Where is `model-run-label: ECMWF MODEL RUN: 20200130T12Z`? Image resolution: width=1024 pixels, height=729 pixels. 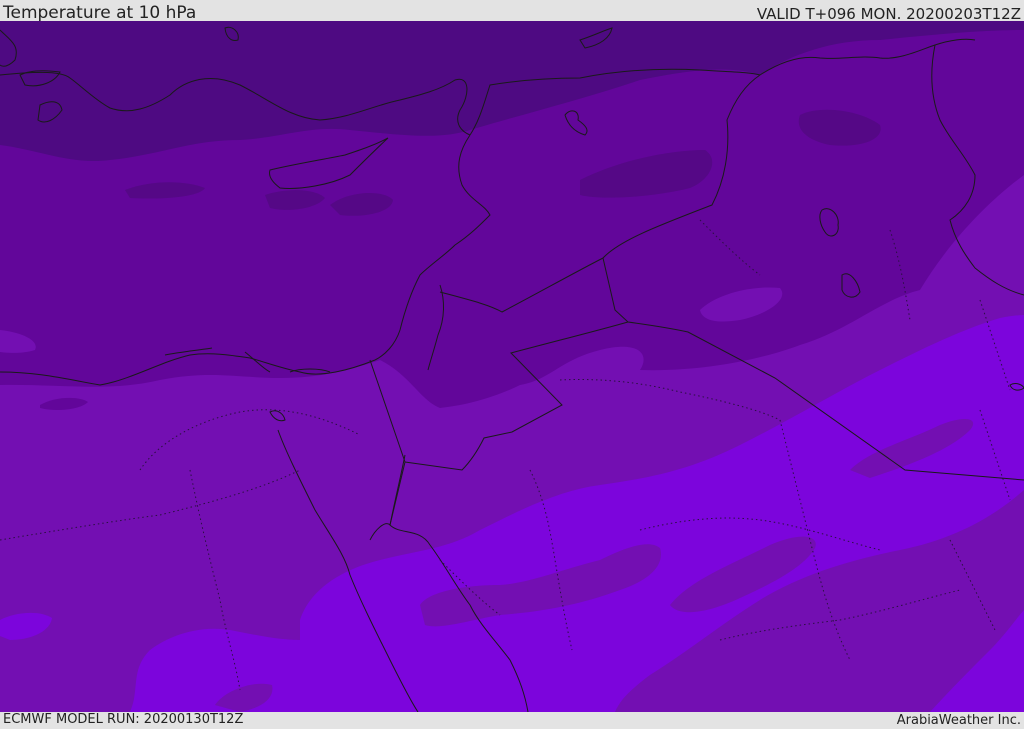
model-run-label: ECMWF MODEL RUN: 20200130T12Z is located at coordinates (123, 719).